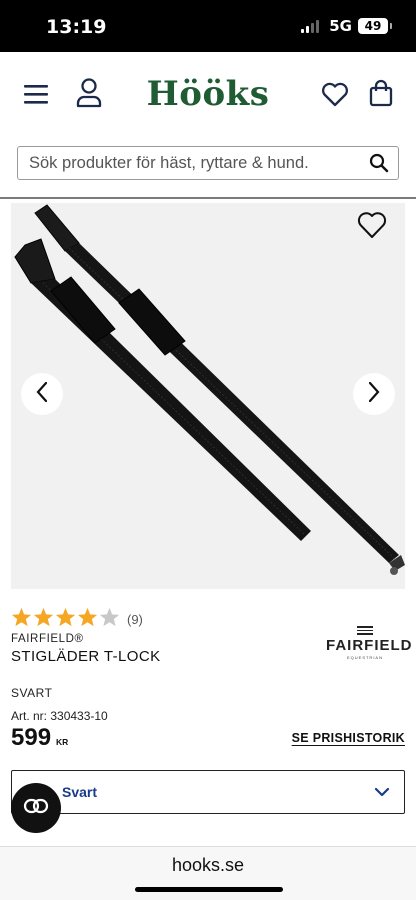 The height and width of the screenshot is (900, 416). I want to click on product-title: STIGLÄDER T-LOCK, so click(86, 656).